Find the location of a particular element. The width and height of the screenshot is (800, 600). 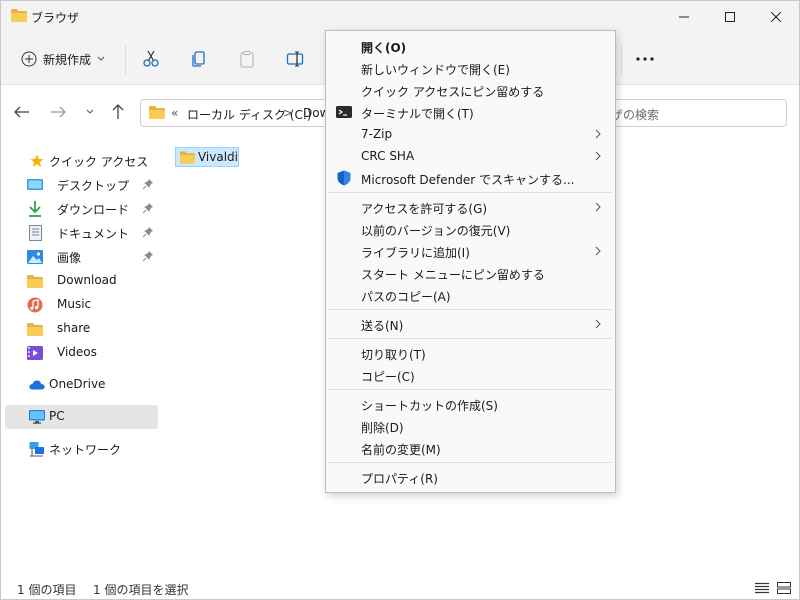

sidebar-item-desktop: デスクトップ is located at coordinates (81, 185).